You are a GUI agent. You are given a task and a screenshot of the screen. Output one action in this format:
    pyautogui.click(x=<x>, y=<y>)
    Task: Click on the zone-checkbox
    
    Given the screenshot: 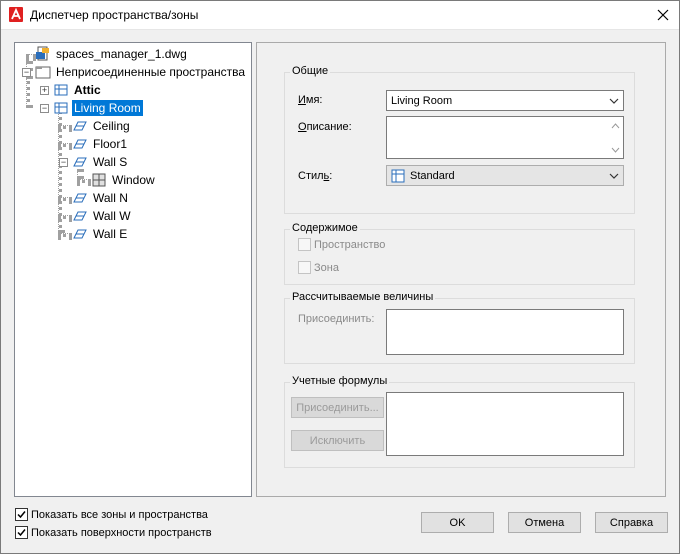 What is the action you would take?
    pyautogui.click(x=304, y=267)
    